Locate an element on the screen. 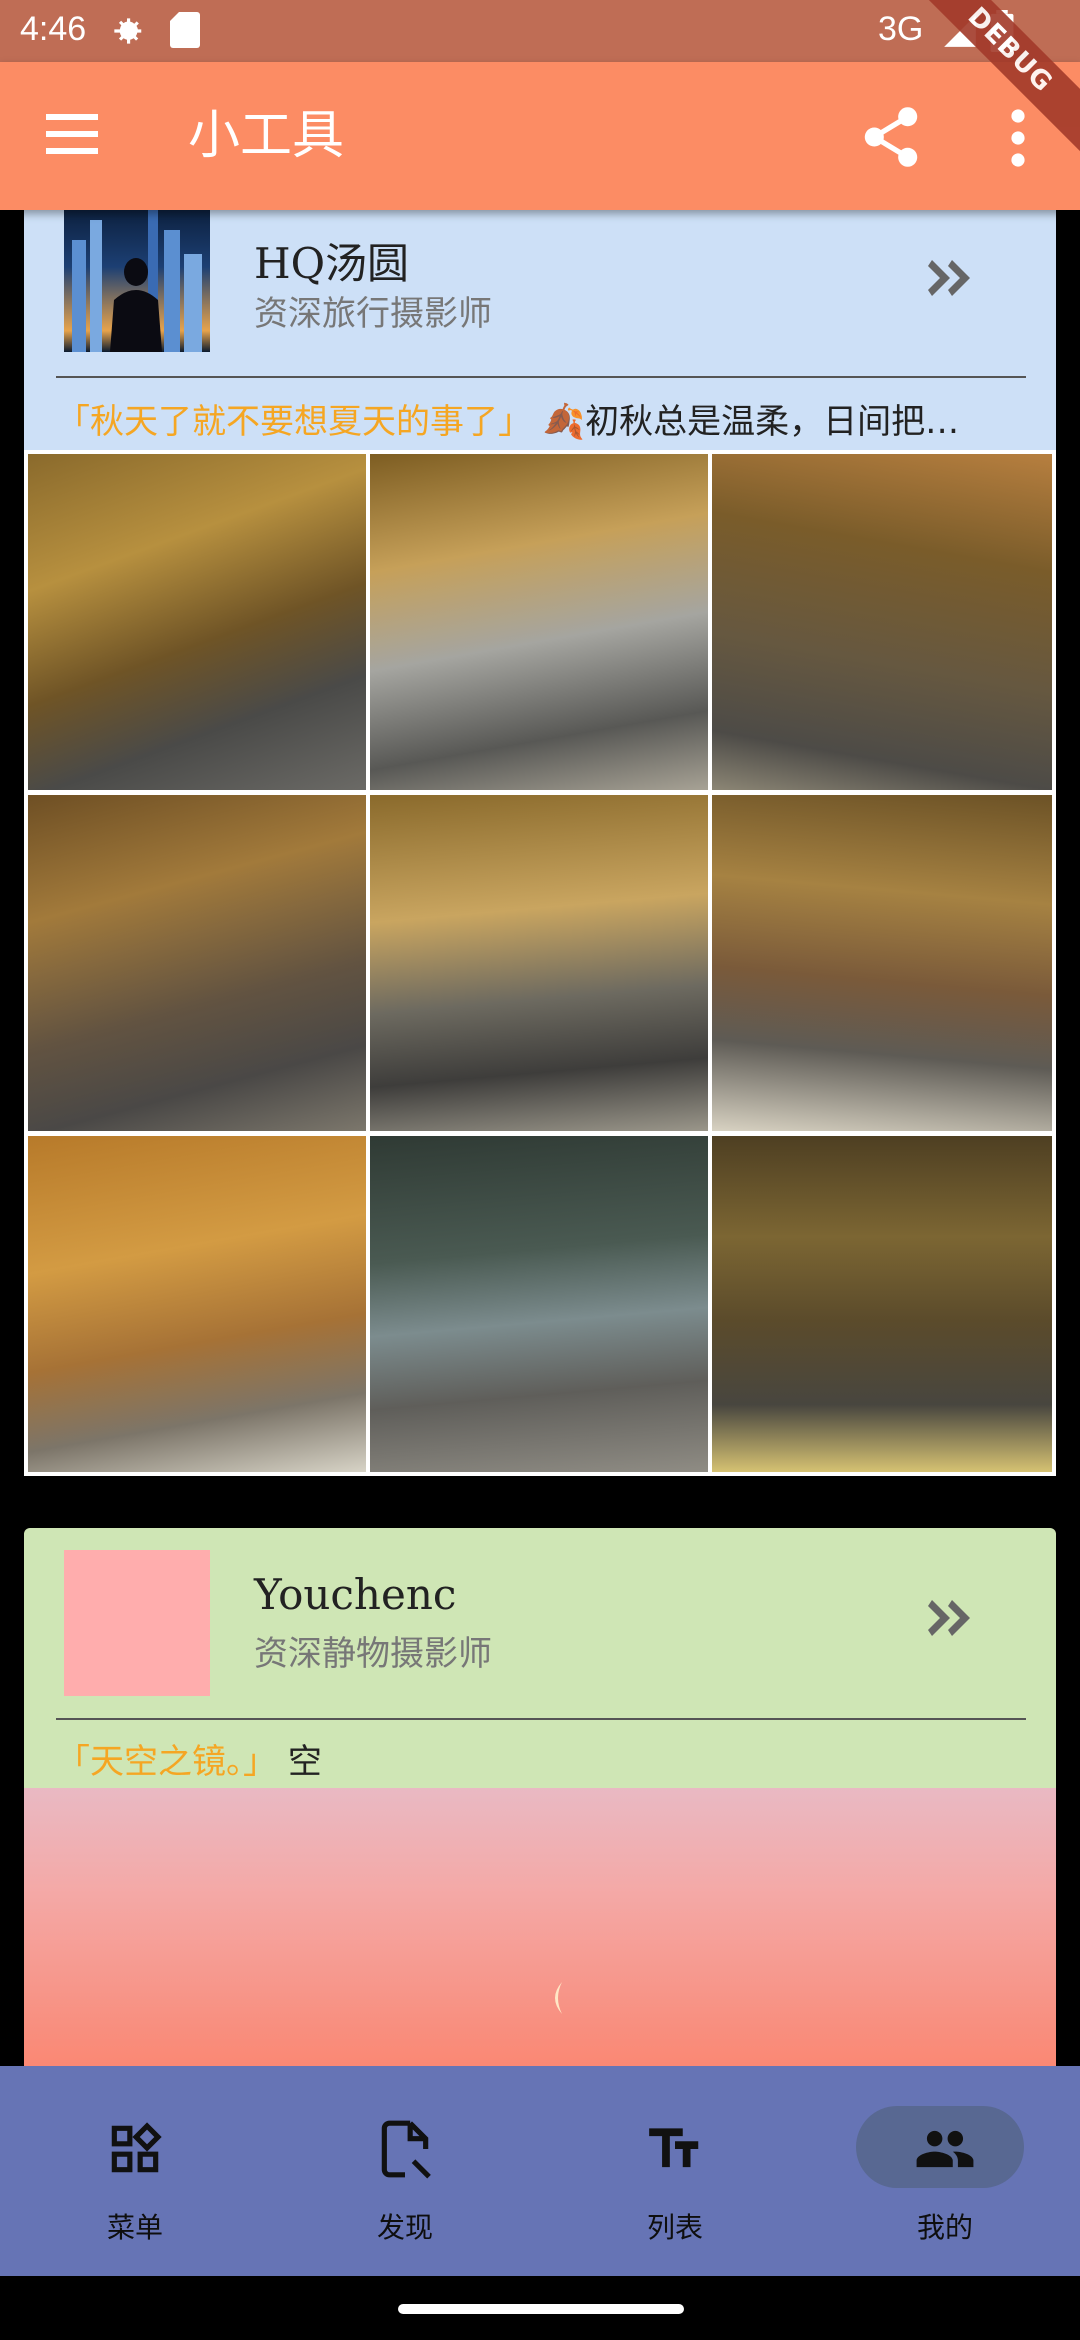  post-title: 「秋天了就不要想夏天的事了」 is located at coordinates (294, 422).